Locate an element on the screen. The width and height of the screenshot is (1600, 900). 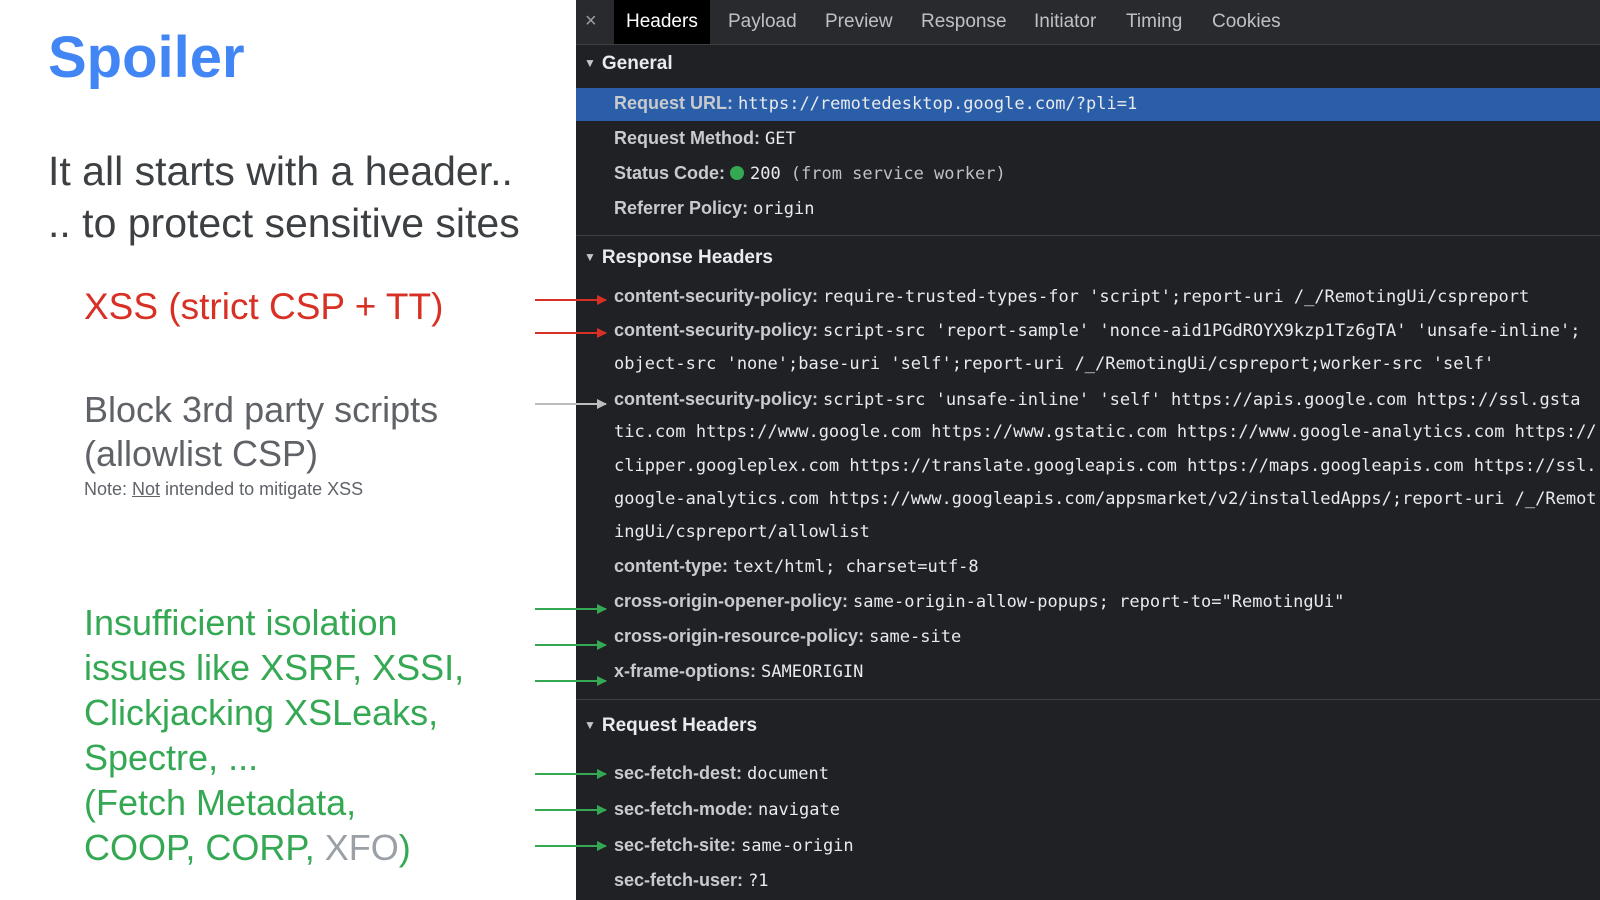
referrer-policy-row: Referrer Policy: origin is located at coordinates (714, 208).